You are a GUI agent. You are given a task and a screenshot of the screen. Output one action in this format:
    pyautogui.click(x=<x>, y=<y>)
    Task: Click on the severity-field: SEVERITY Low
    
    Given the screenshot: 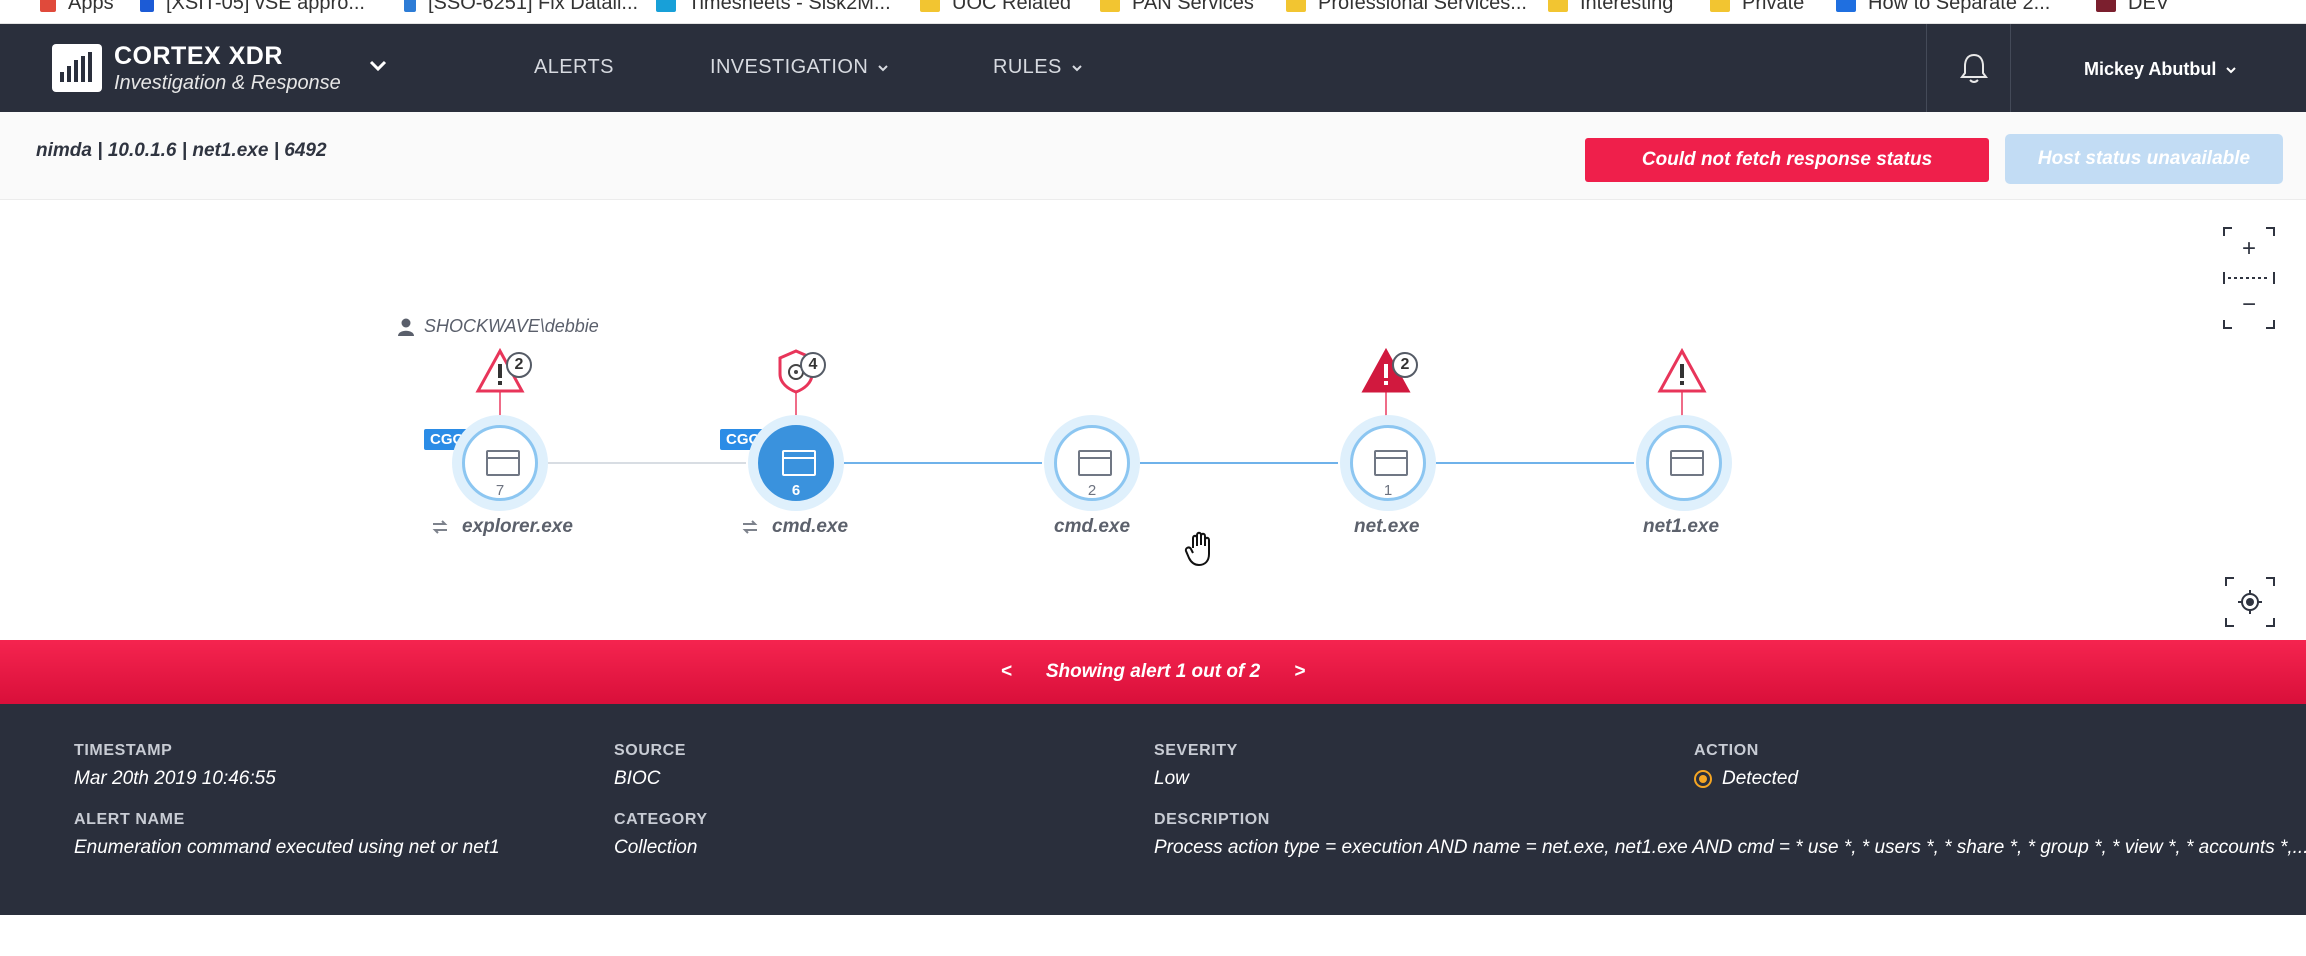 What is the action you would take?
    pyautogui.click(x=1196, y=765)
    